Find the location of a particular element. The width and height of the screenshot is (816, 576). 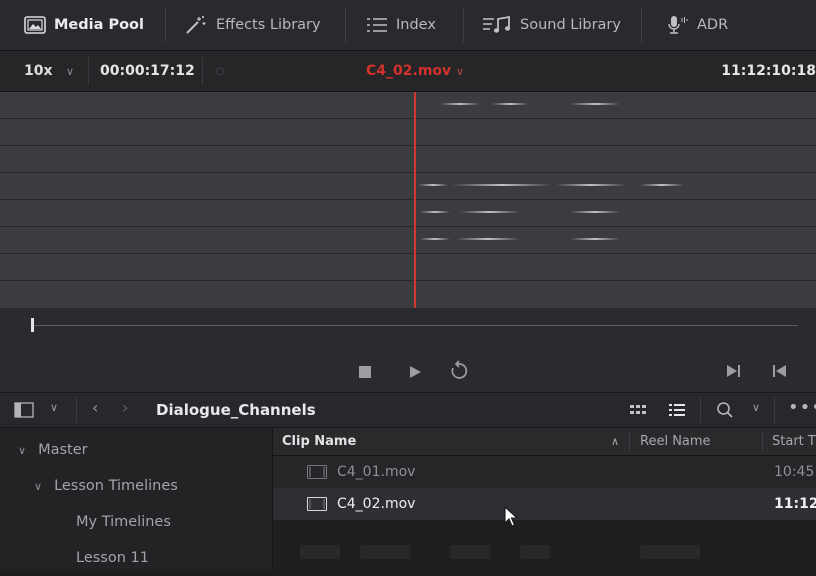

sound-library-icon is located at coordinates (497, 25).